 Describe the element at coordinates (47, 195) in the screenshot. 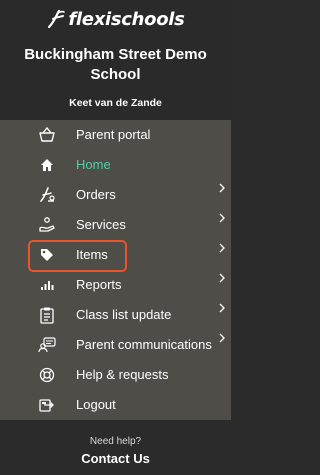

I see `orders-icon` at that location.